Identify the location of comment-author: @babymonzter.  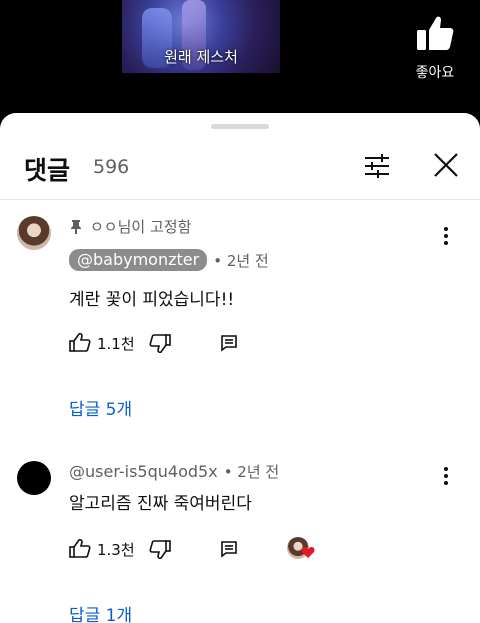
(138, 260).